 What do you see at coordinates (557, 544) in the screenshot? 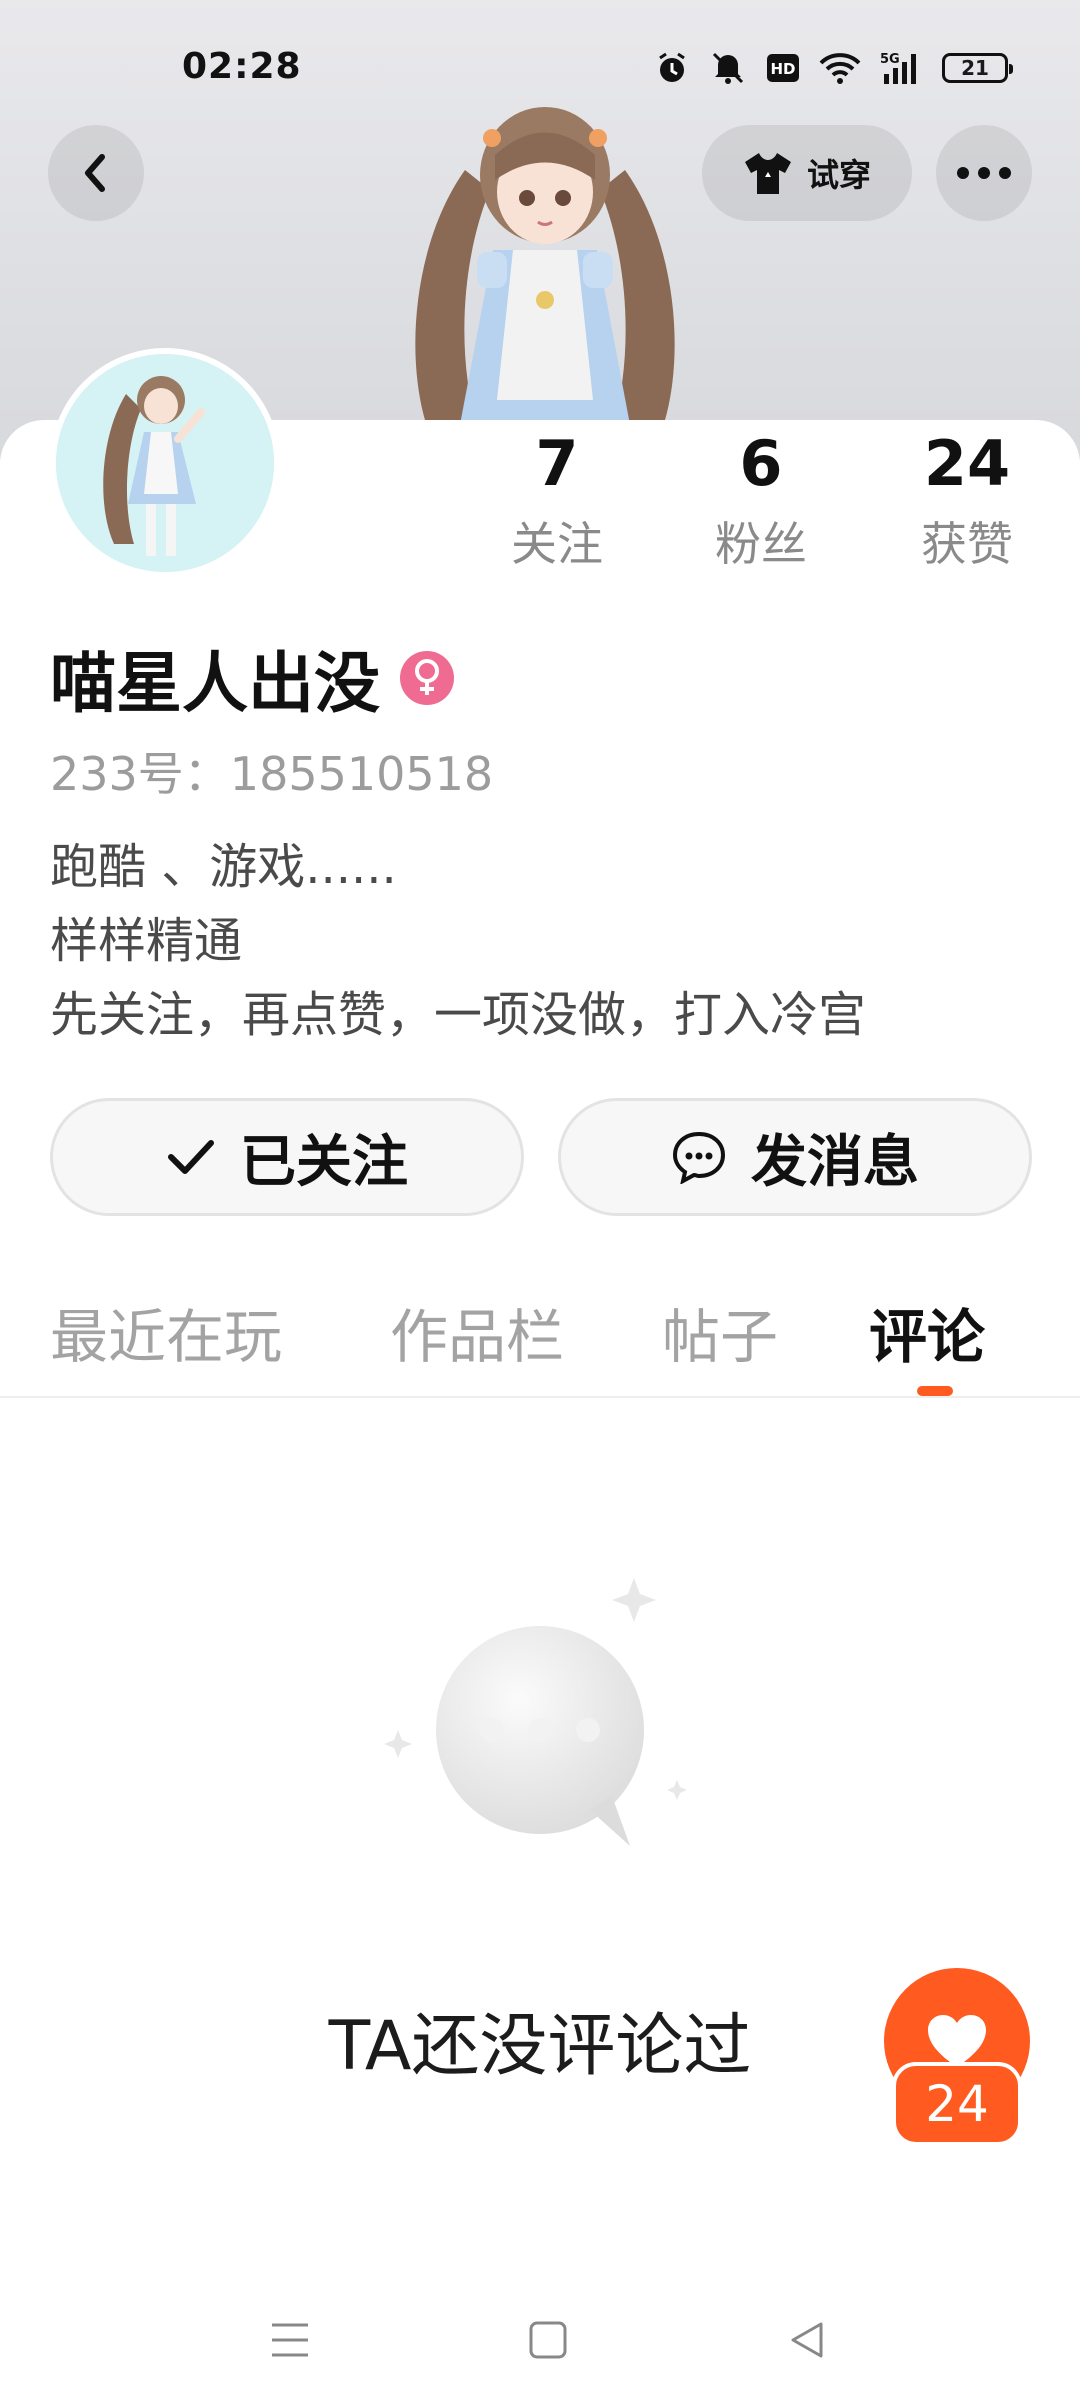
I see `stat-following-label: 关注` at bounding box center [557, 544].